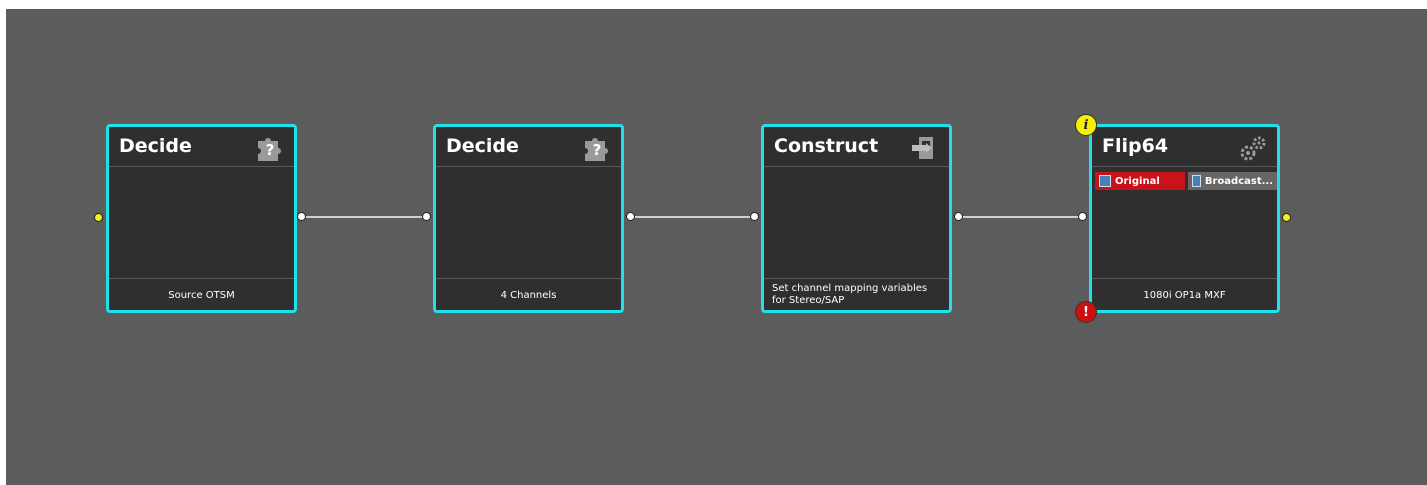 Image resolution: width=1427 pixels, height=485 pixels. What do you see at coordinates (1253, 148) in the screenshot?
I see `gears-icon` at bounding box center [1253, 148].